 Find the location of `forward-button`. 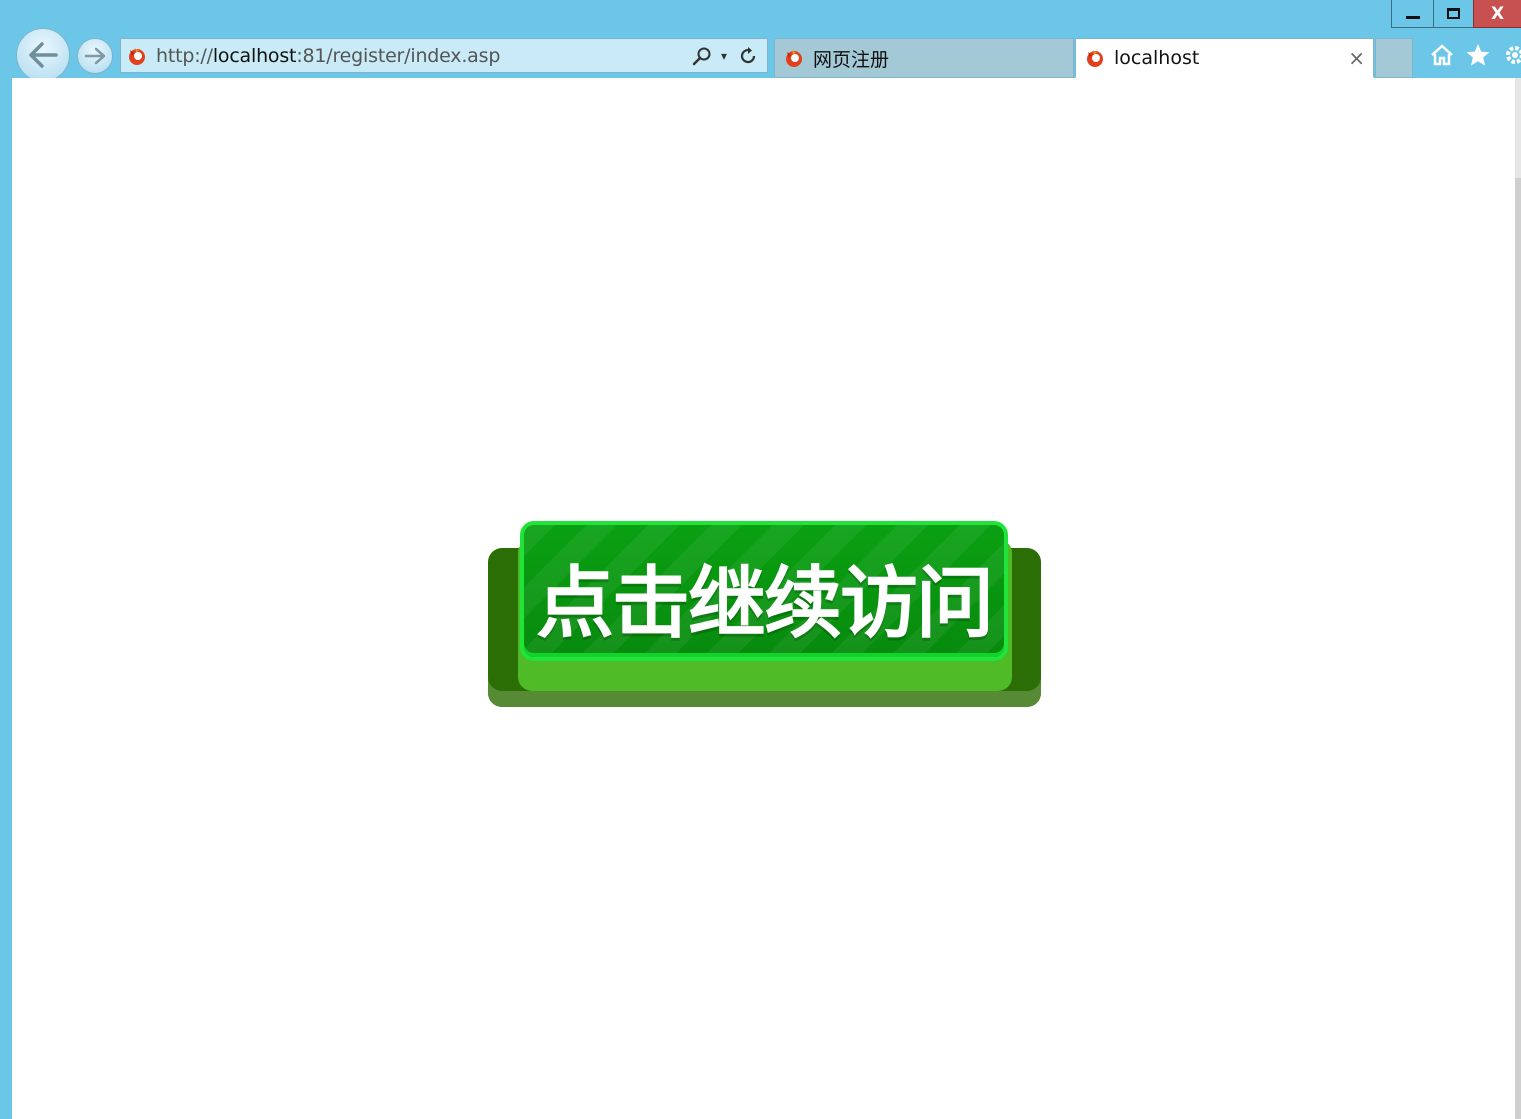

forward-button is located at coordinates (95, 56).